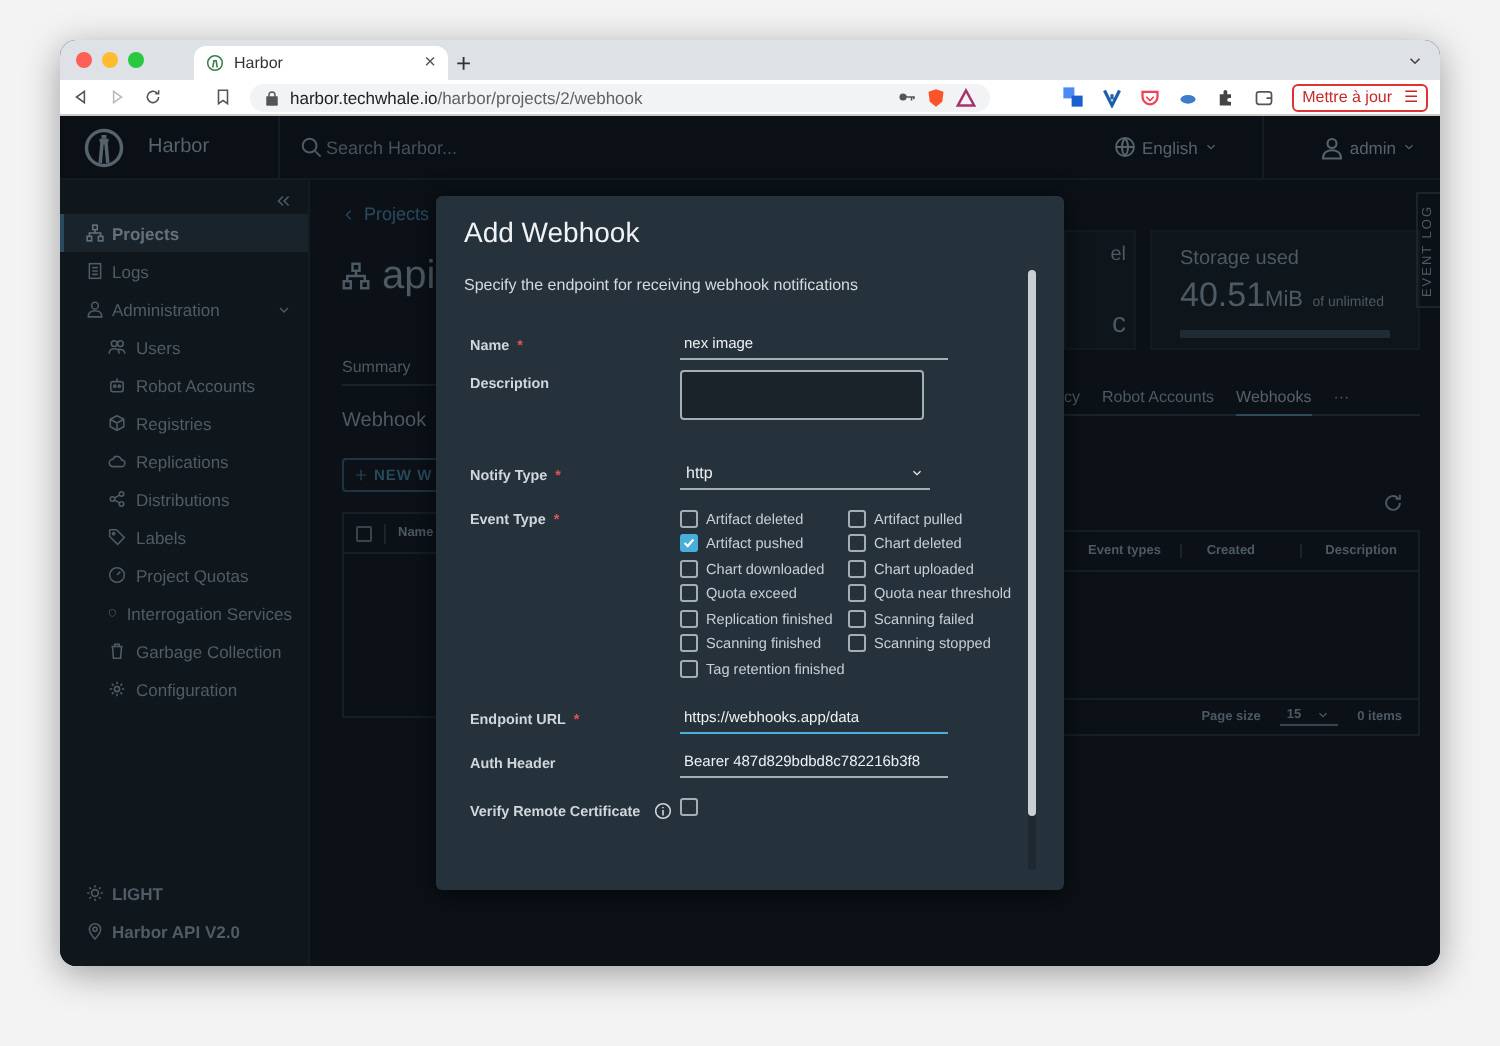 The height and width of the screenshot is (1046, 1500). What do you see at coordinates (184, 651) in the screenshot?
I see `sidebar-item: Garbage Collection` at bounding box center [184, 651].